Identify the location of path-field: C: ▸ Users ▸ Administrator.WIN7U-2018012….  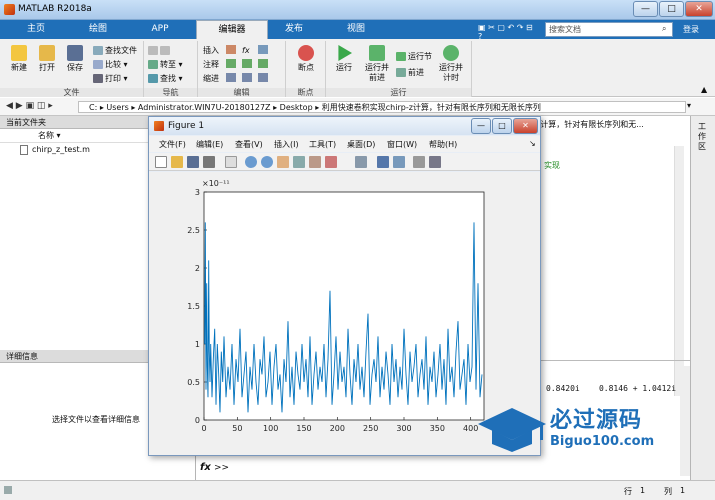
(382, 107).